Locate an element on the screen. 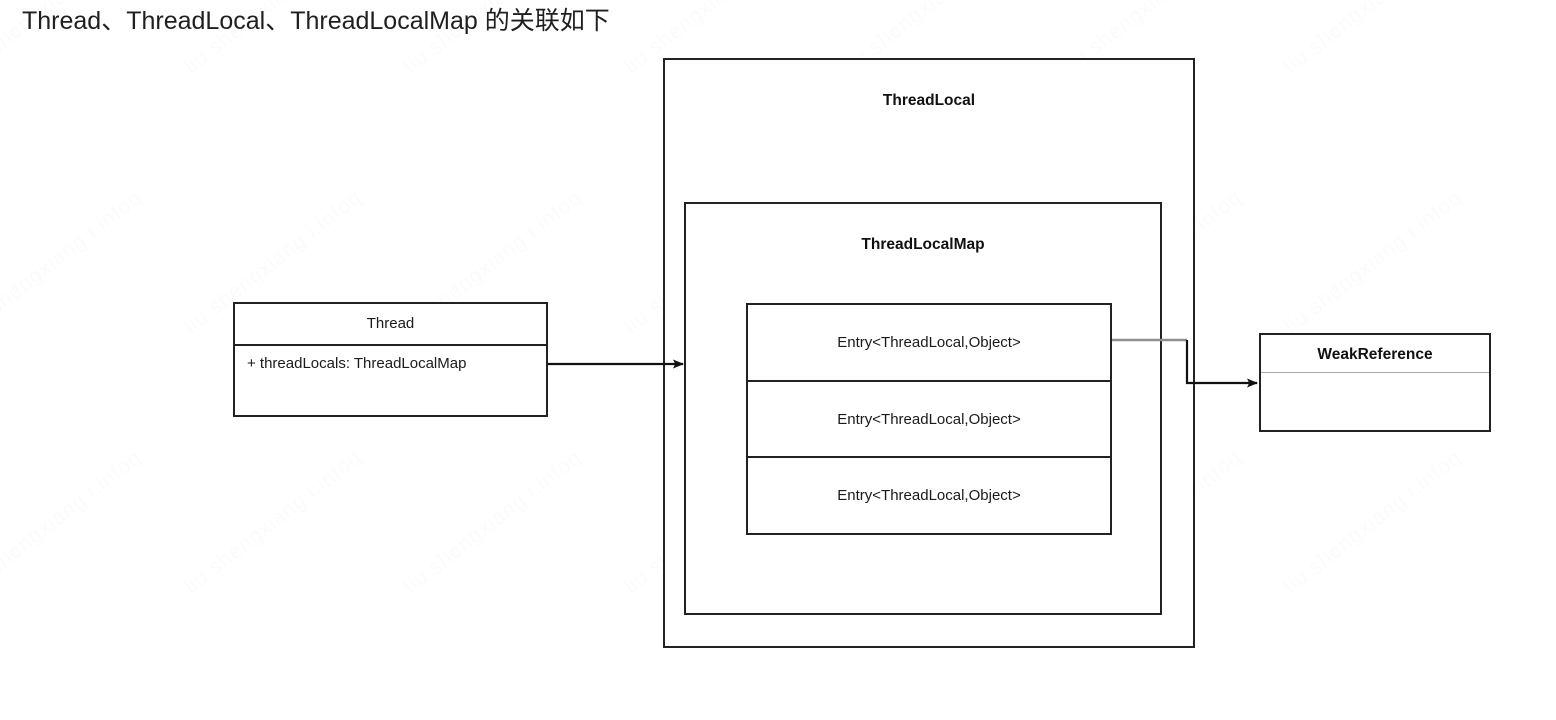 Image resolution: width=1556 pixels, height=720 pixels. page-title: Thread、ThreadLocal、ThreadLocalMap 的关联如下 is located at coordinates (316, 21).